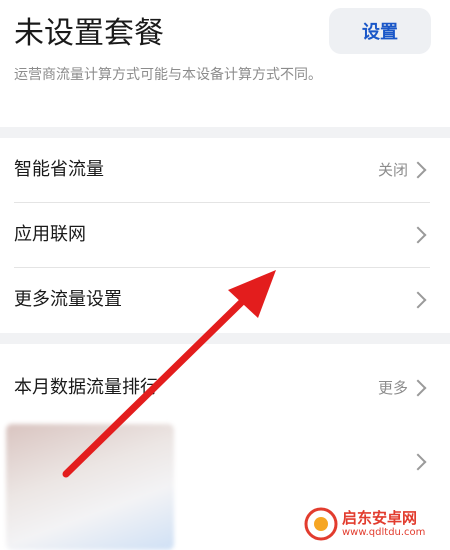  I want to click on site-watermark: 启东安卓网 www.qdltdu.com, so click(374, 524).